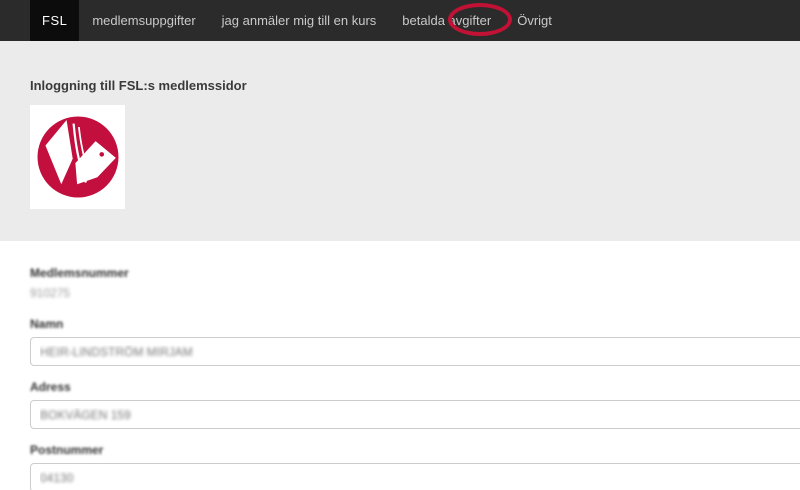  I want to click on fsl-bird-book-logo-icon, so click(77, 157).